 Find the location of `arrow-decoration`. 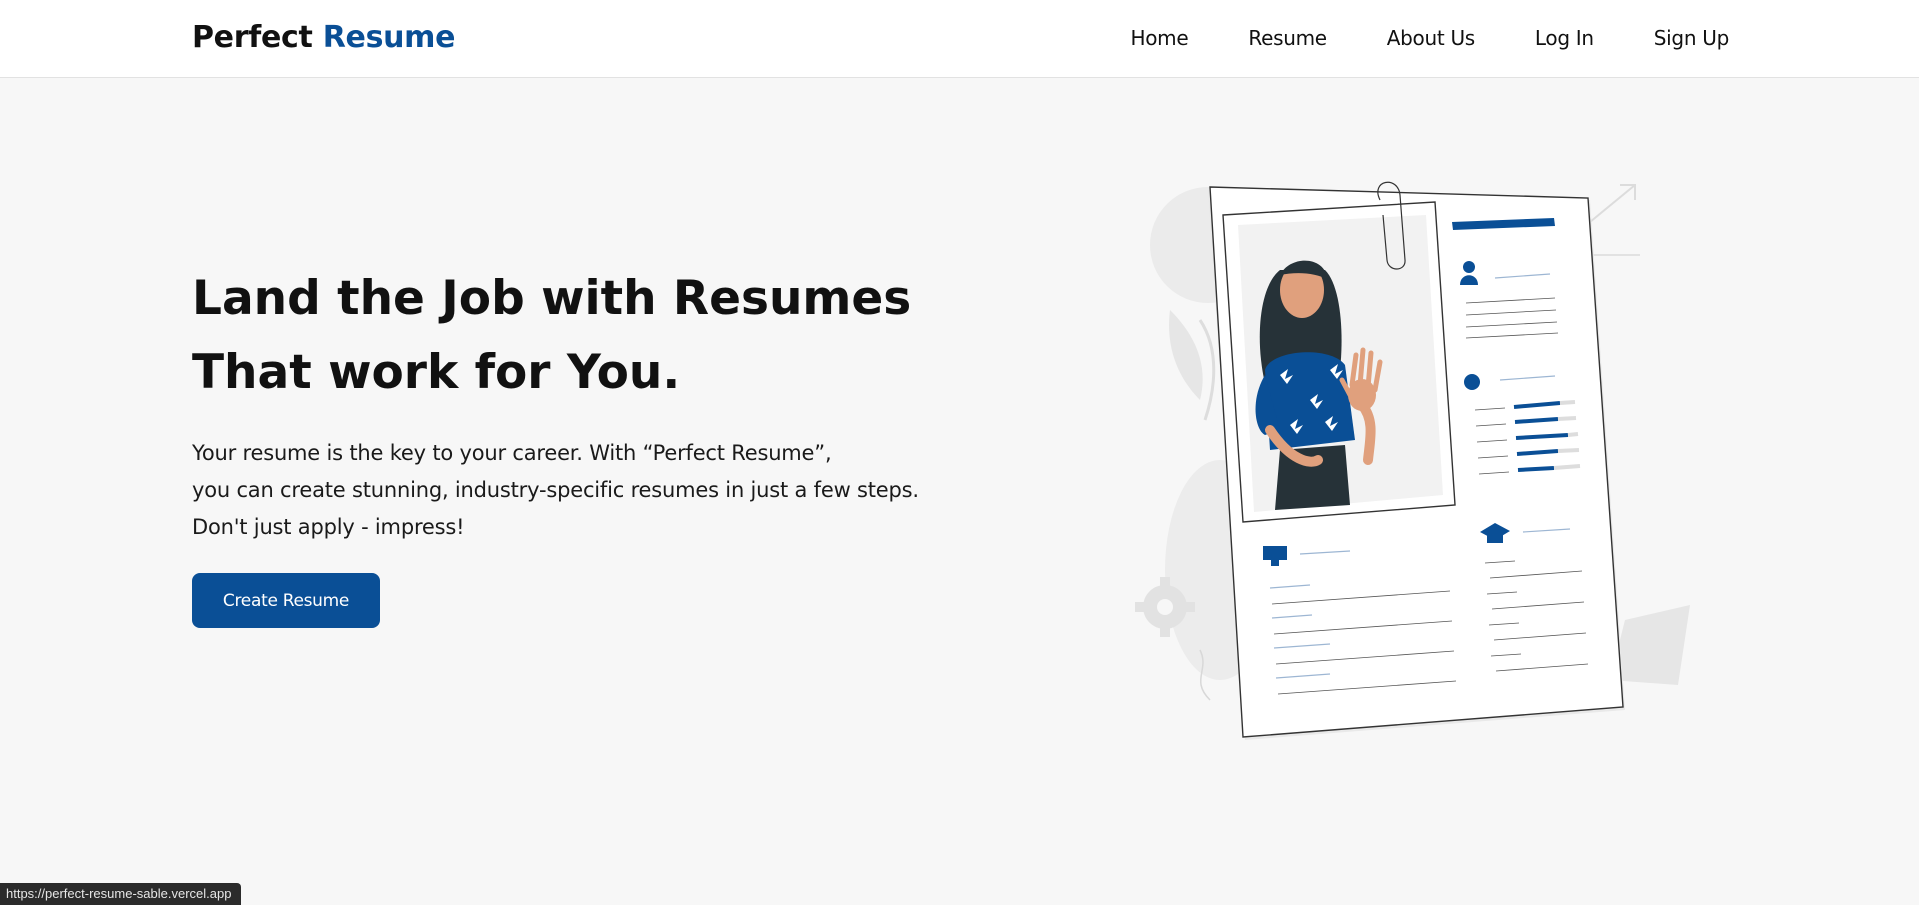

arrow-decoration is located at coordinates (1612, 203).